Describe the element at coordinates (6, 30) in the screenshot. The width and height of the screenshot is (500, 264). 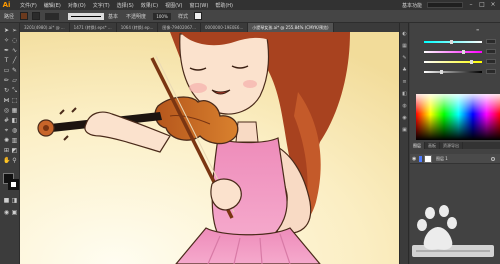
I see `selection-tool-icon: ➤` at that location.